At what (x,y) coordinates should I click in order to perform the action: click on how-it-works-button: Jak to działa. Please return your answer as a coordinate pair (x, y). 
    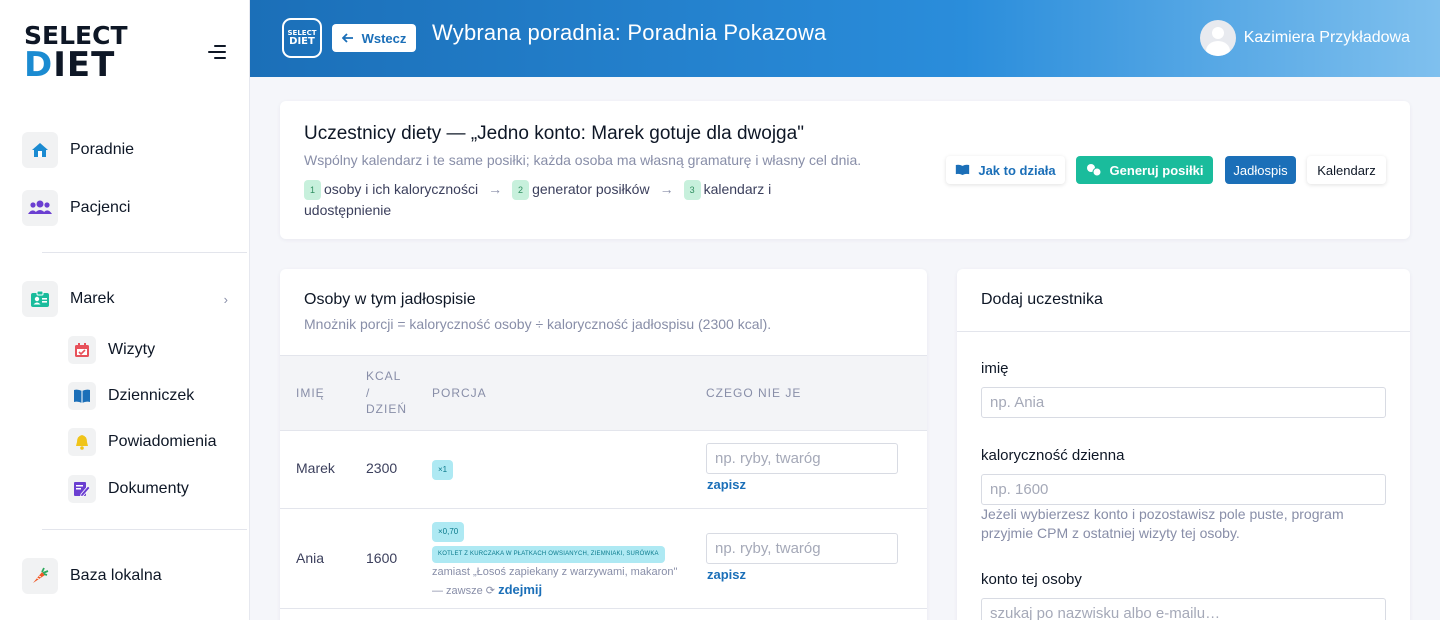
    Looking at the image, I should click on (1005, 170).